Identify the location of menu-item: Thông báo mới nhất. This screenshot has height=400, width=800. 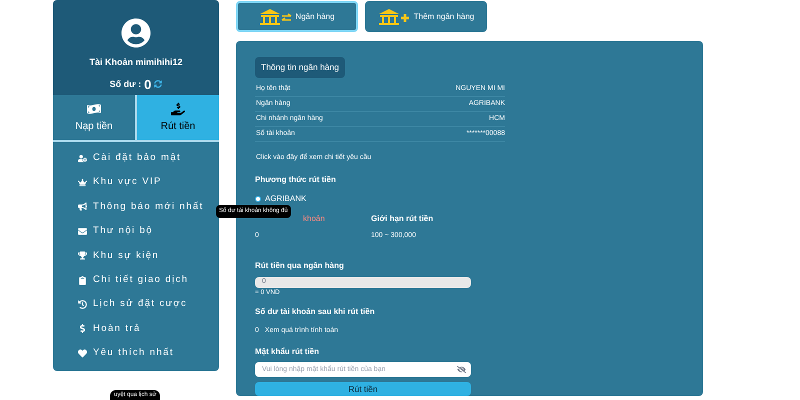
(136, 207).